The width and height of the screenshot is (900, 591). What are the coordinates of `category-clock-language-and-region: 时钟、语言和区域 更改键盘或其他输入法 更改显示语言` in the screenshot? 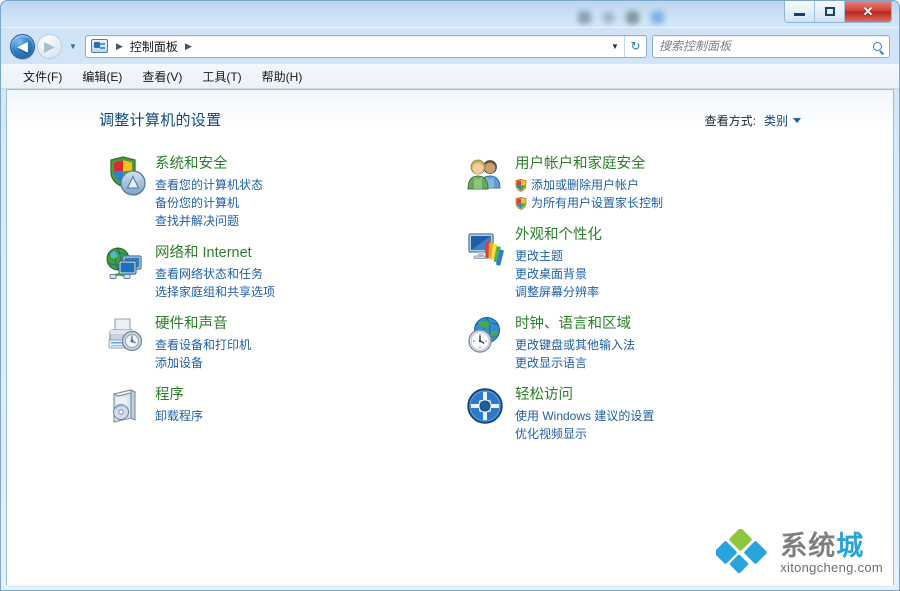 It's located at (644, 343).